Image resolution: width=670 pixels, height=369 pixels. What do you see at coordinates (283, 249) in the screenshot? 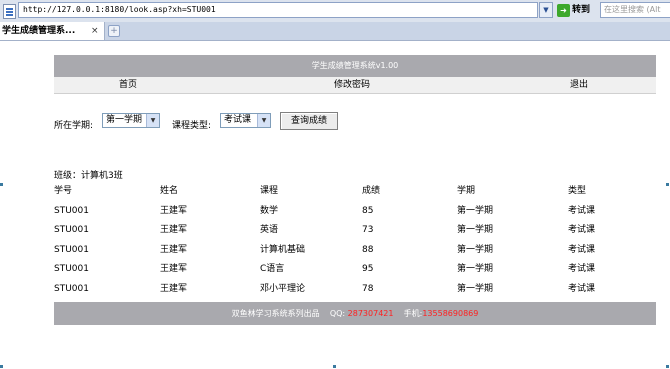
I see `course-cell: 计算机基础` at bounding box center [283, 249].